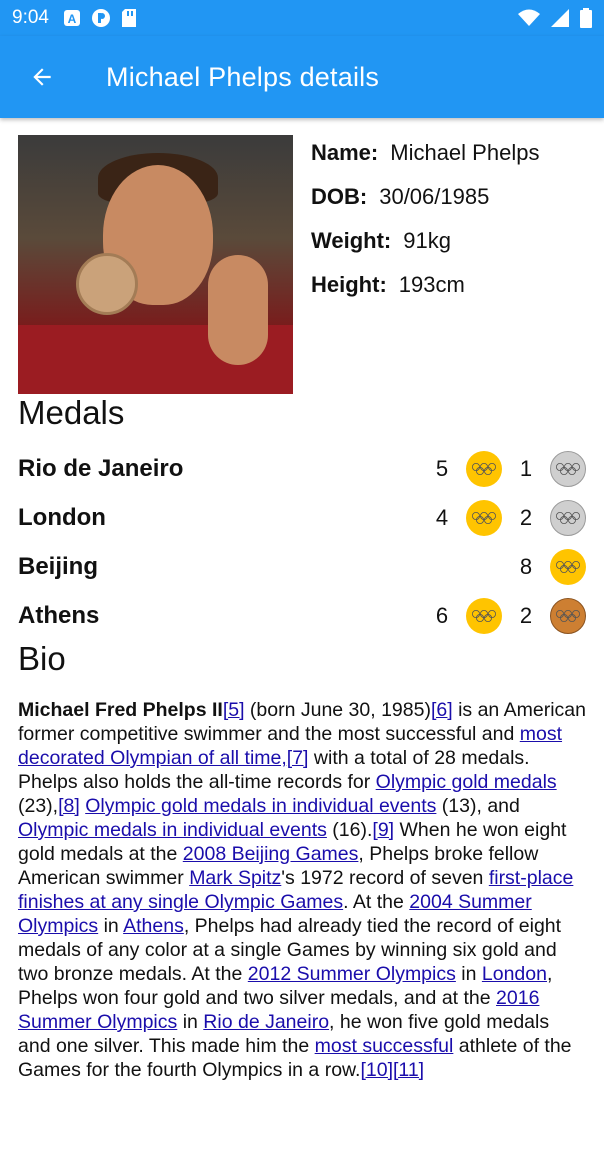  Describe the element at coordinates (260, 806) in the screenshot. I see `bio-link: Olympic gold medals in individual events` at that location.